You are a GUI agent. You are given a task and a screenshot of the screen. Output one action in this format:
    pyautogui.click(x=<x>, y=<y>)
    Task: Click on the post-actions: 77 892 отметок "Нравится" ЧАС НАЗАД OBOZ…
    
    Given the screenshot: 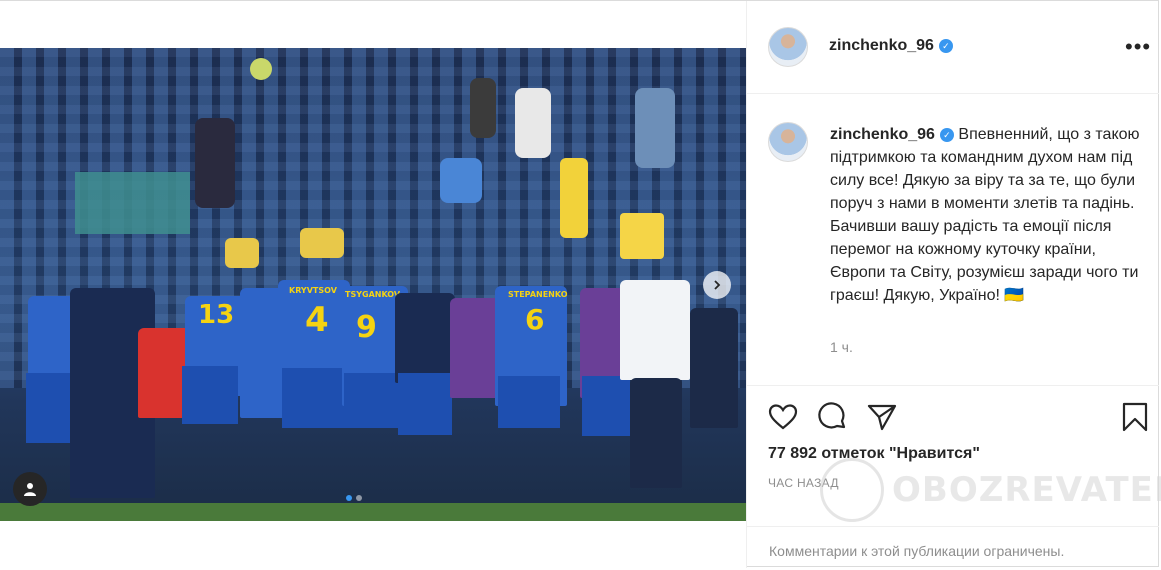 What is the action you would take?
    pyautogui.click(x=954, y=477)
    